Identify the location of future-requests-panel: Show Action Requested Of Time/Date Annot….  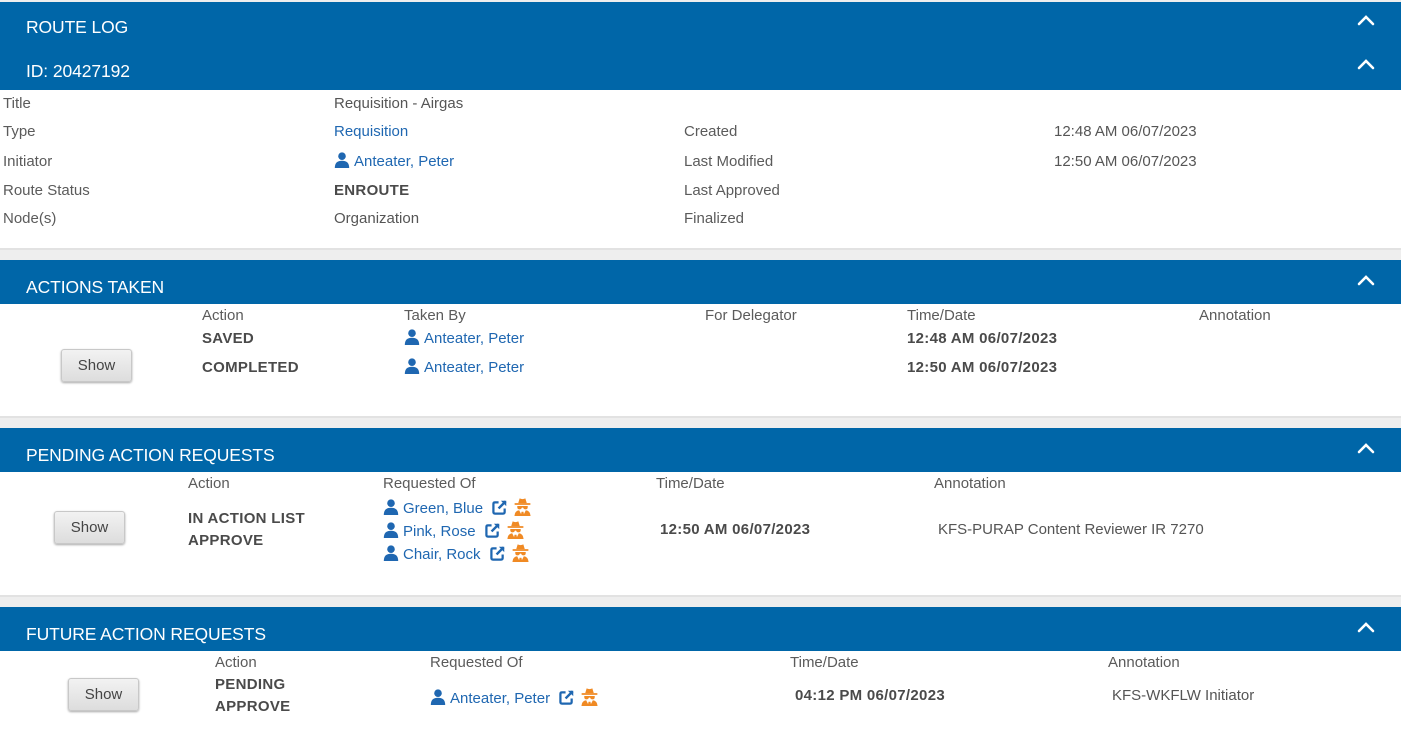
(700, 700).